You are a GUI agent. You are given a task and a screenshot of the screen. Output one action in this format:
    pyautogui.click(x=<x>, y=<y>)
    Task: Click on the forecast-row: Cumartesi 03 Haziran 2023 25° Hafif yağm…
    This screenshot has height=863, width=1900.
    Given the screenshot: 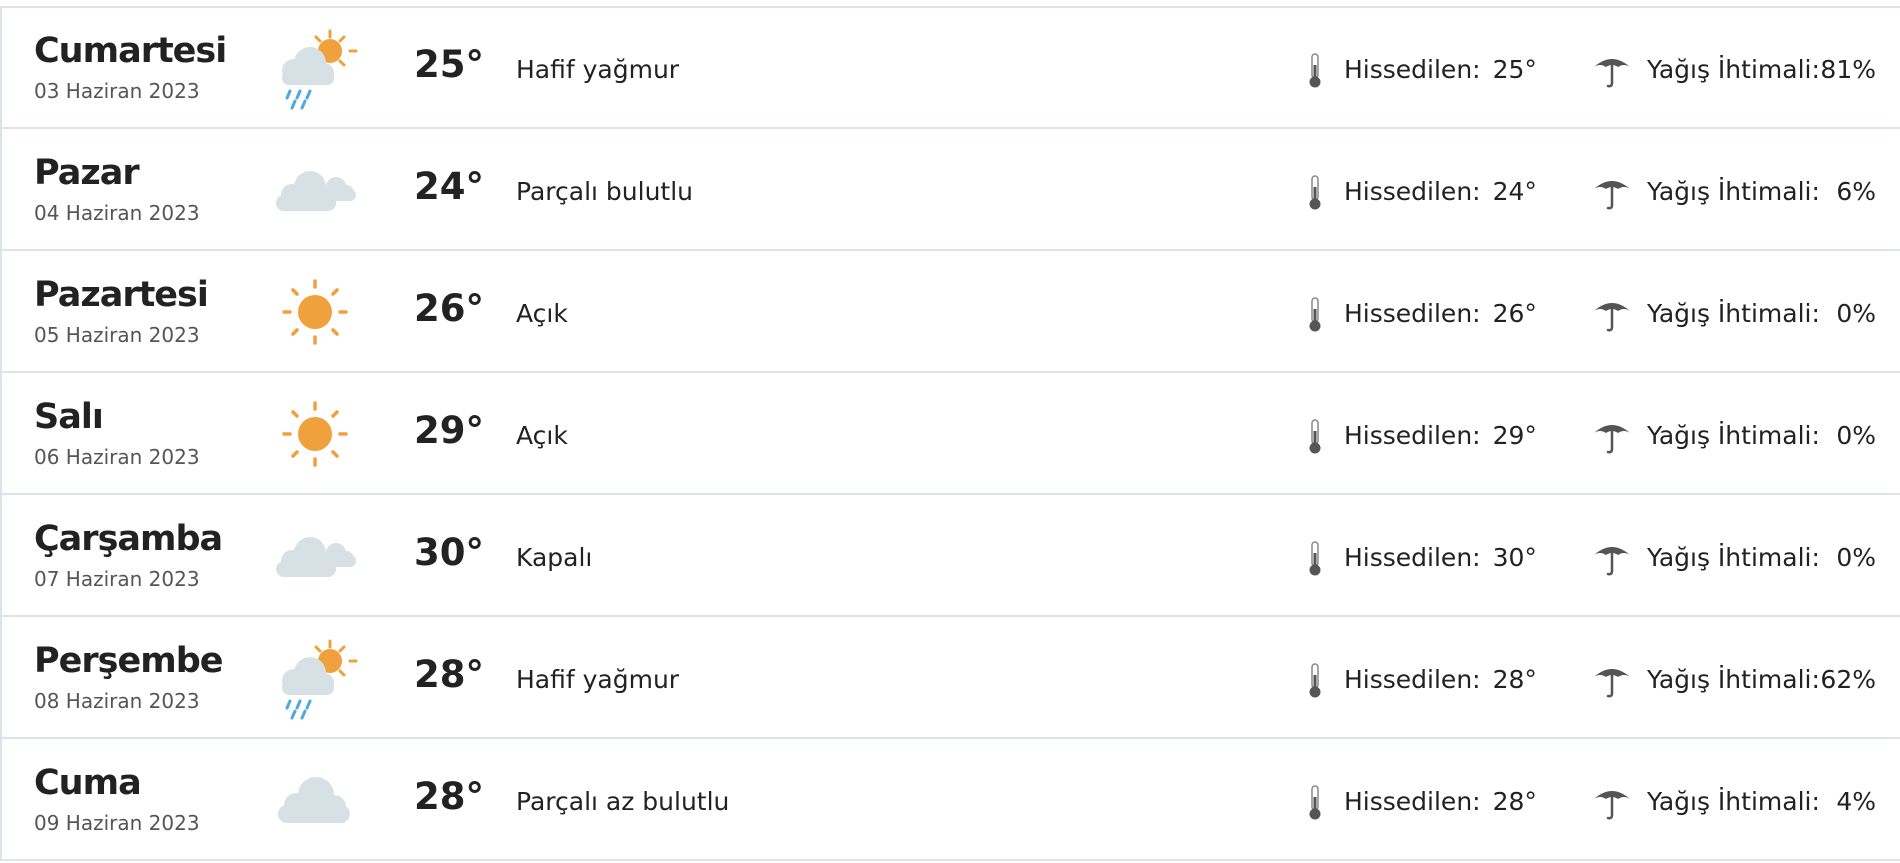 What is the action you would take?
    pyautogui.click(x=950, y=68)
    